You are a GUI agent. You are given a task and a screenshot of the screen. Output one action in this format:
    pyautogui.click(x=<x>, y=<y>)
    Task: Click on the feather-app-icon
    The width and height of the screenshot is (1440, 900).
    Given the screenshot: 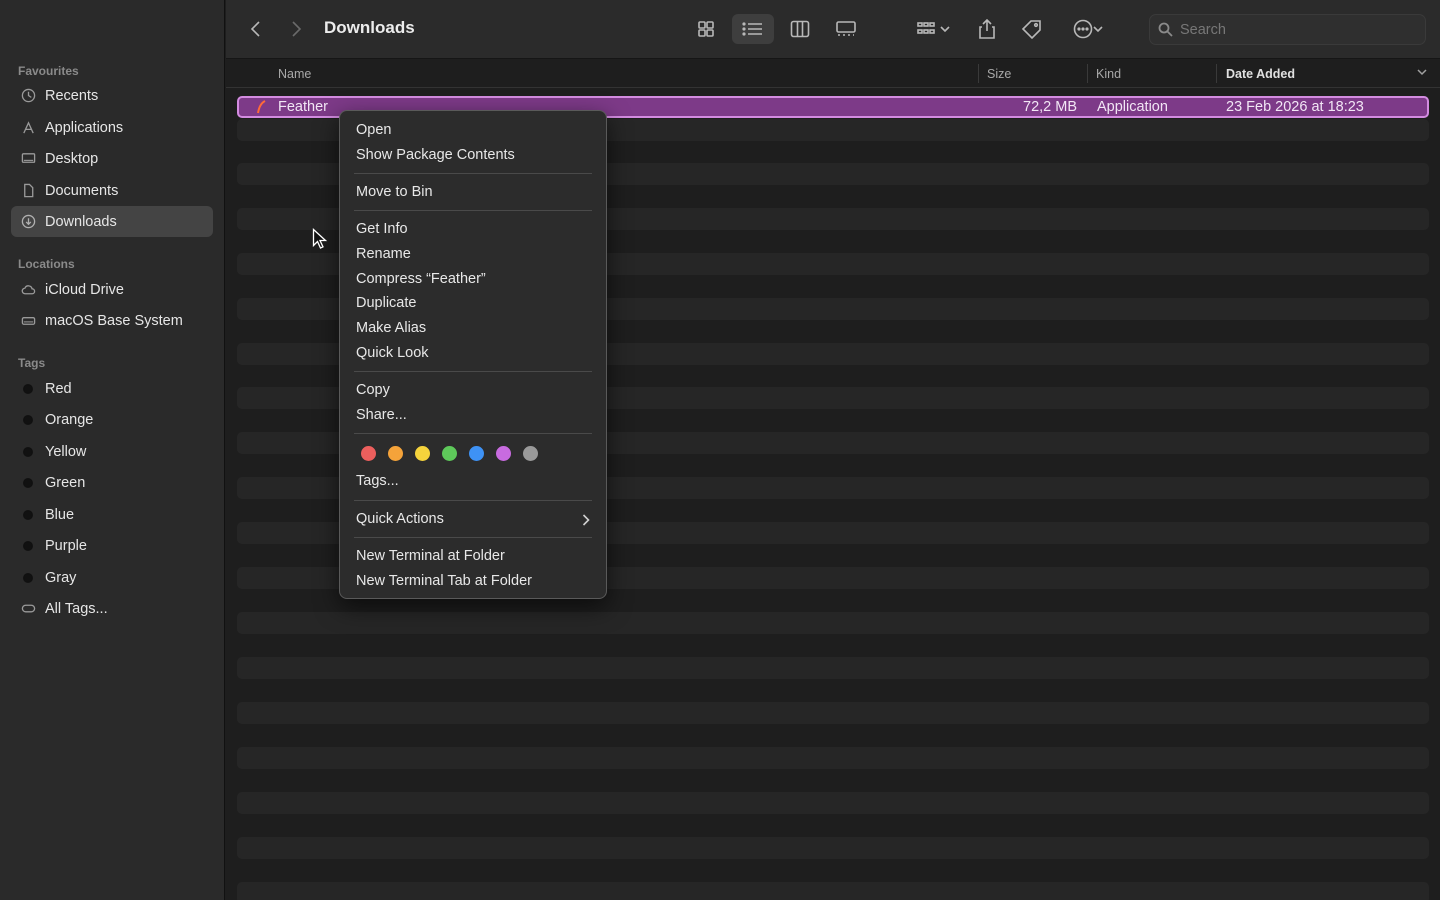 What is the action you would take?
    pyautogui.click(x=262, y=109)
    